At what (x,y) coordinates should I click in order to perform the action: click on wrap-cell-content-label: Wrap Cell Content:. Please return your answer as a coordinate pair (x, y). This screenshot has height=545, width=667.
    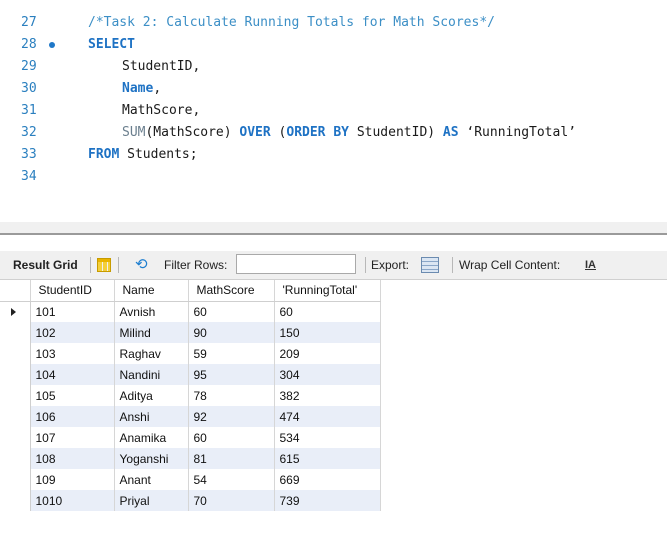
    Looking at the image, I should click on (510, 265).